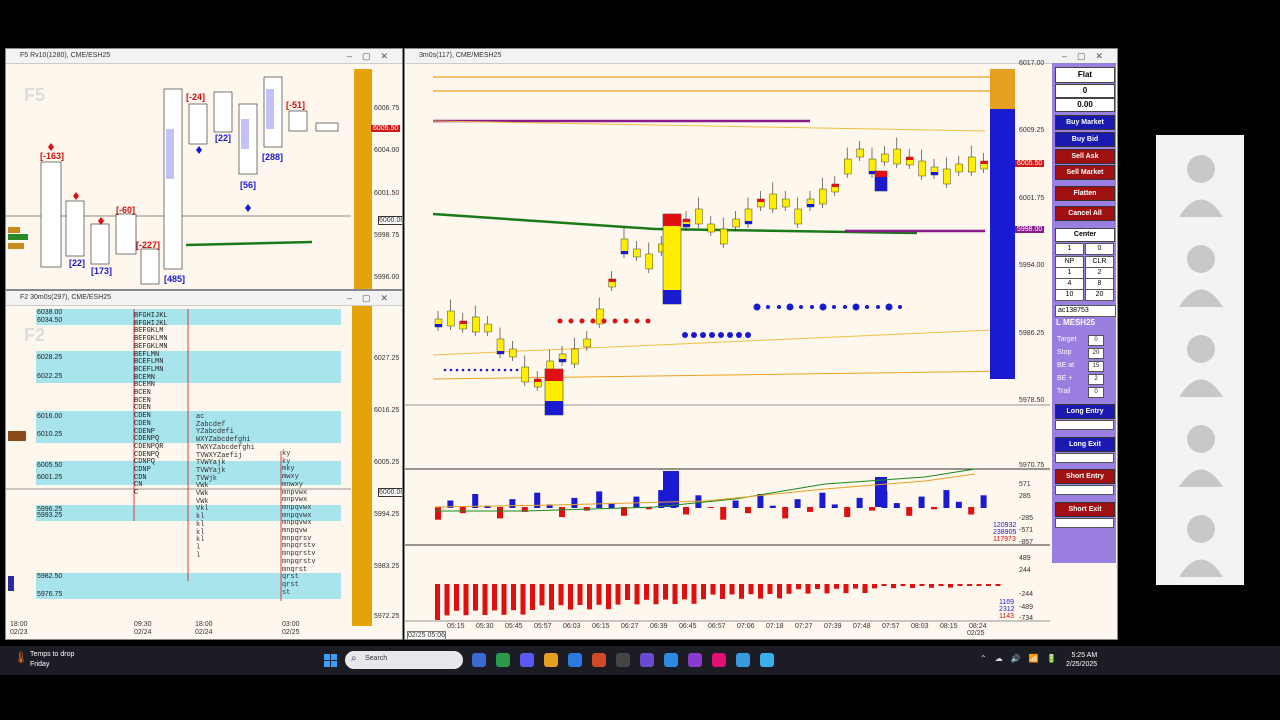  What do you see at coordinates (1085, 156) in the screenshot?
I see `sell-ask-button: Sell Ask` at bounding box center [1085, 156].